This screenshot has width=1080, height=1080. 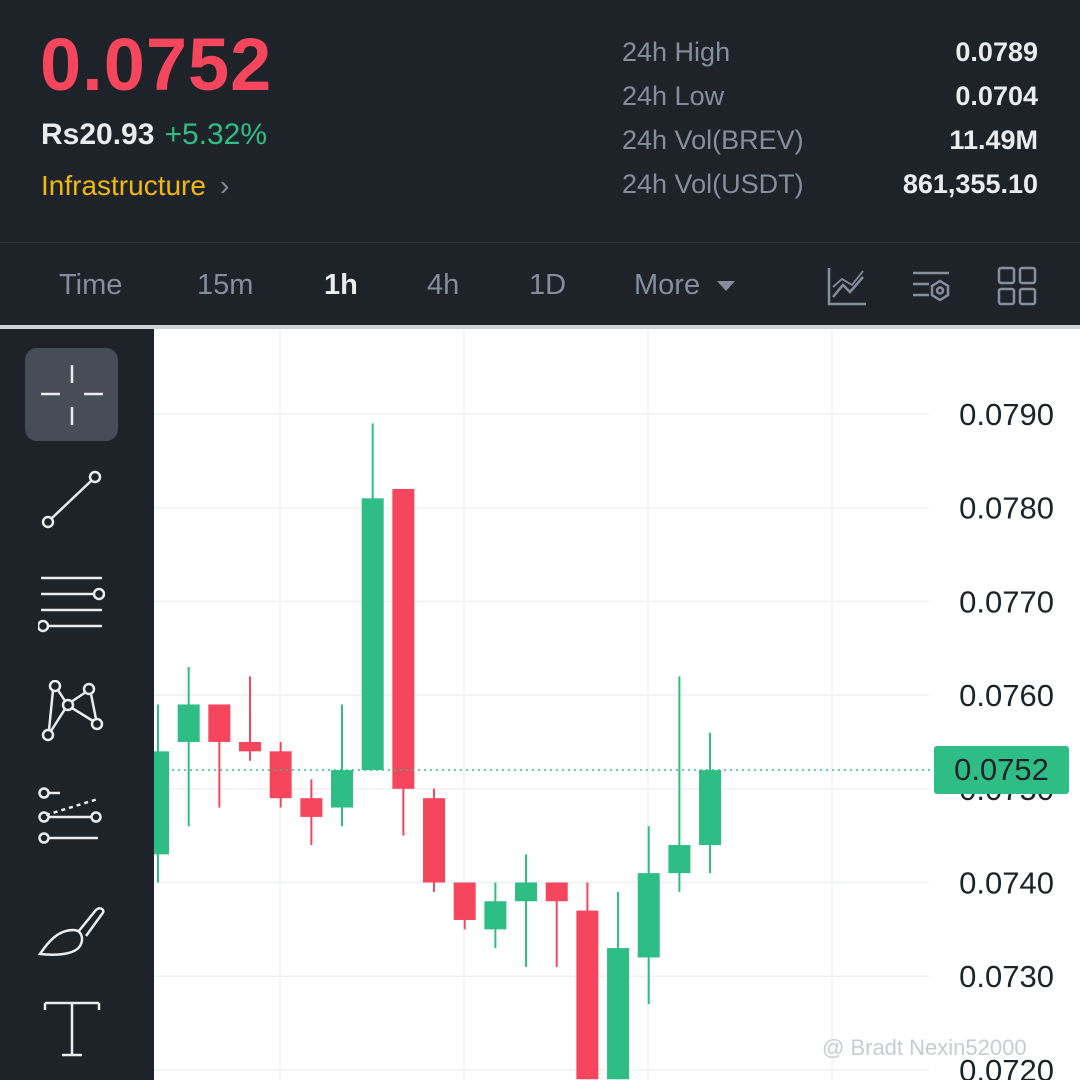 I want to click on drawing-toolbar, so click(x=77, y=704).